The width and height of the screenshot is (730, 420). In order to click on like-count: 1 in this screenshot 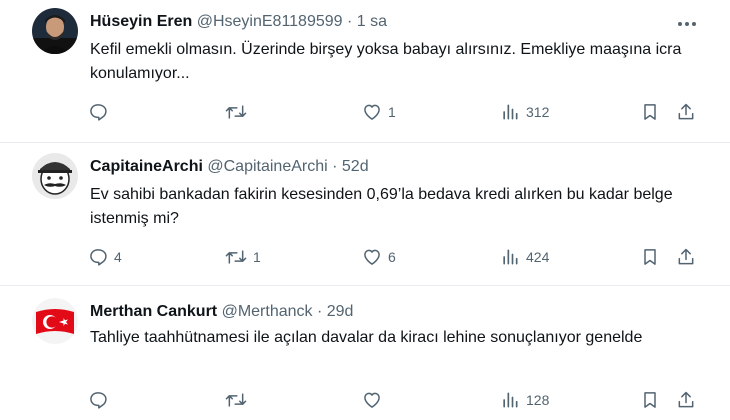, I will do `click(392, 112)`.